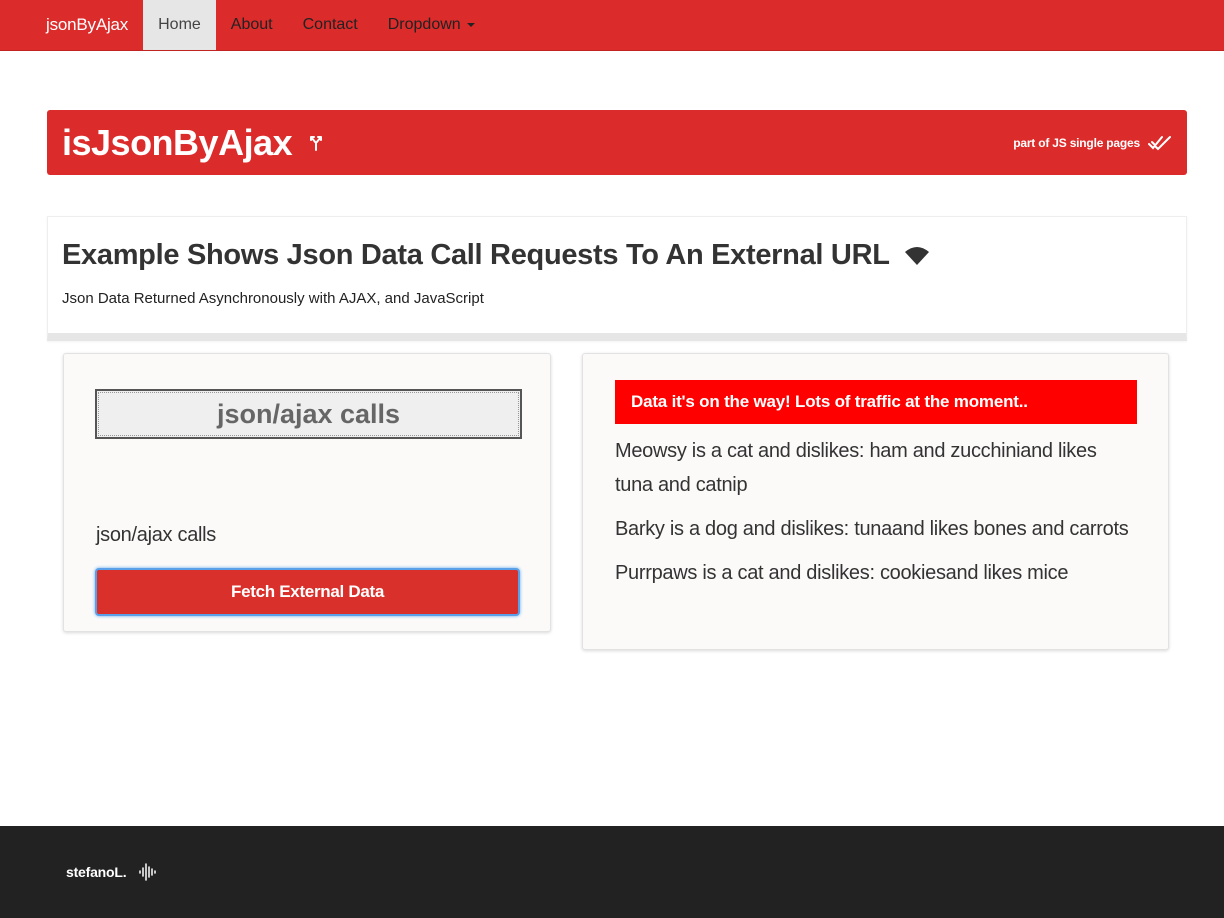  I want to click on banner-title-text: isJsonByAjax, so click(177, 142).